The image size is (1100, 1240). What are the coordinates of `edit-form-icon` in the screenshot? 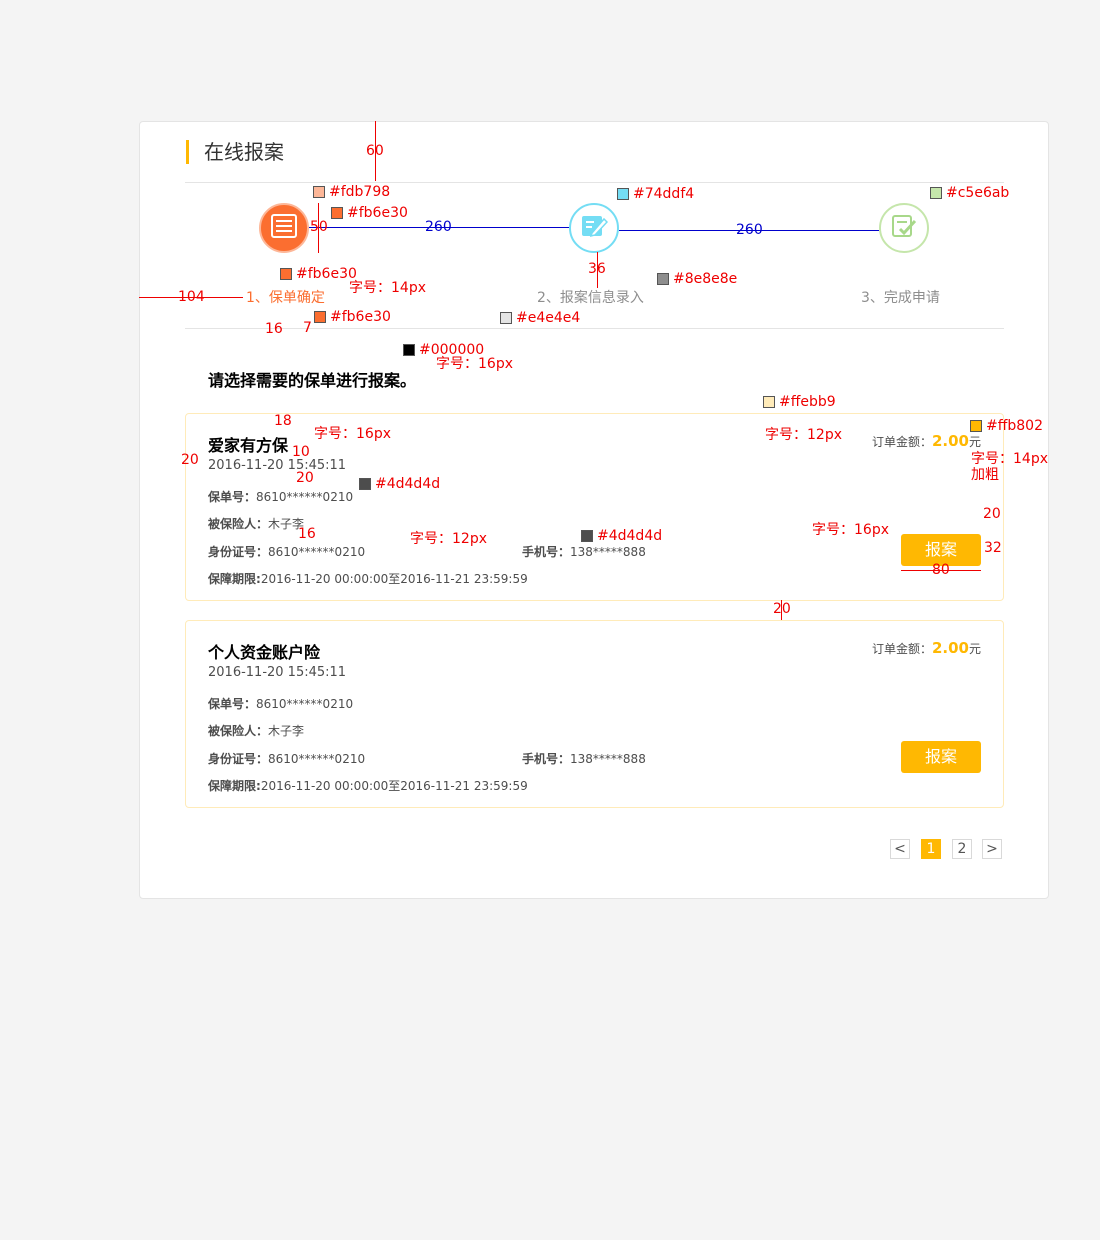 It's located at (594, 228).